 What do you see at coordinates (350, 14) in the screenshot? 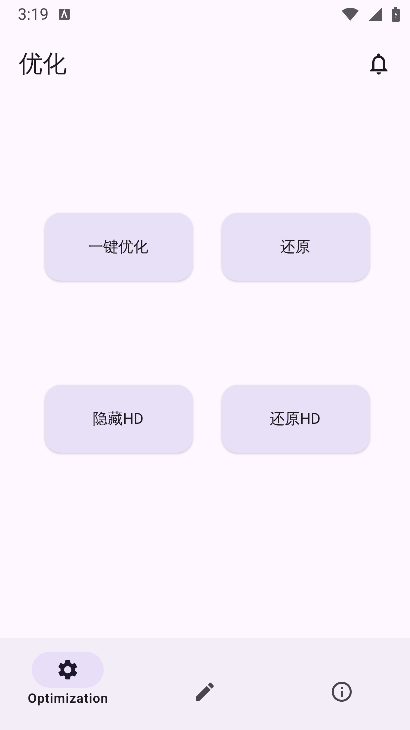
I see `wifi-icon` at bounding box center [350, 14].